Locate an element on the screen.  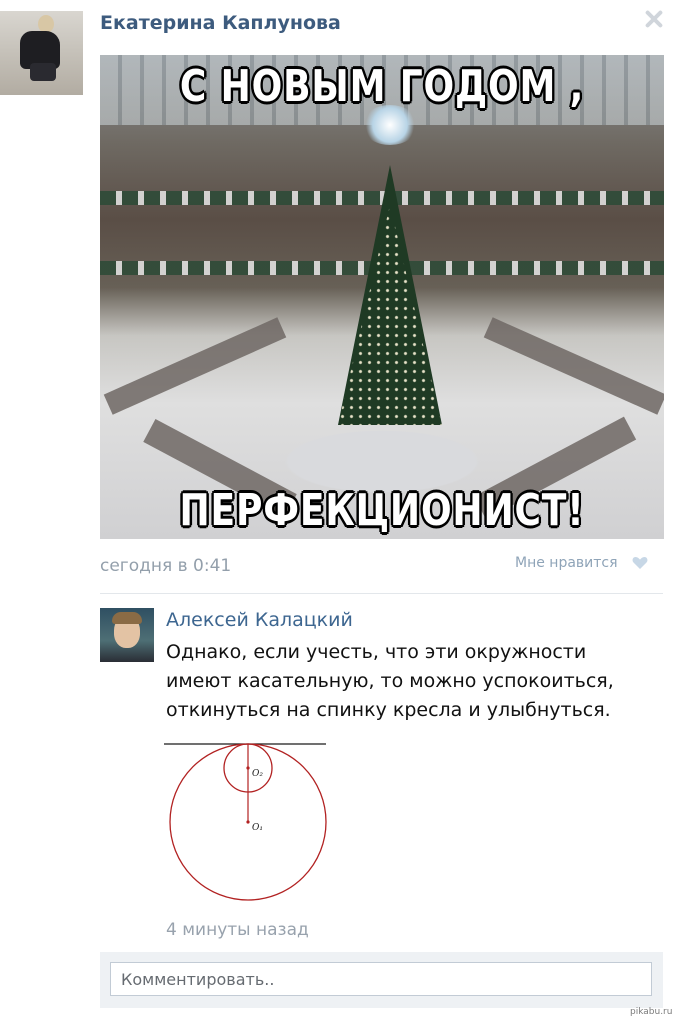
tangent-circles-diagram: O₂ O₁ is located at coordinates (245, 822).